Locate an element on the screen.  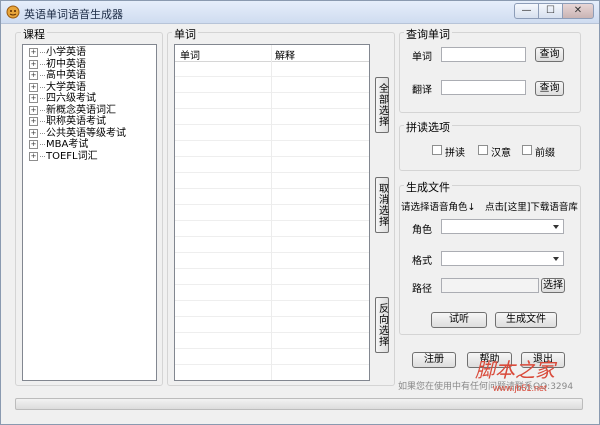
translation-input is located at coordinates (483, 87).